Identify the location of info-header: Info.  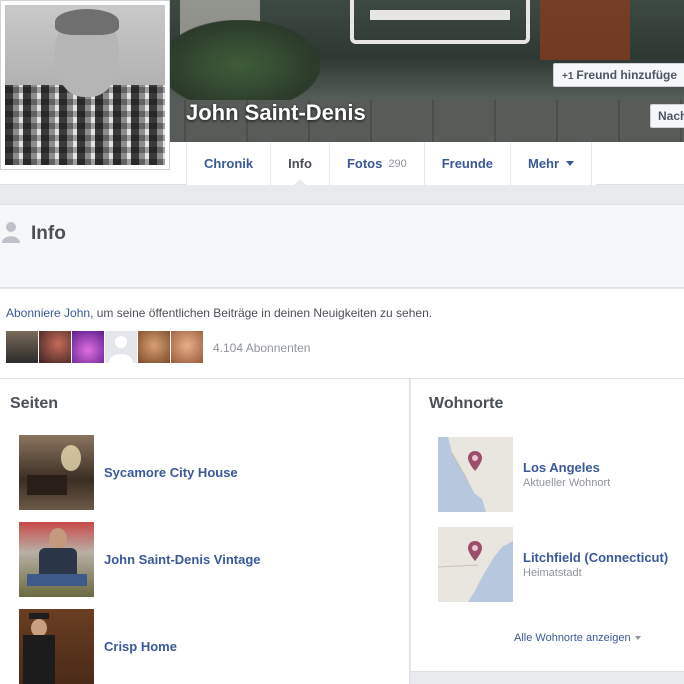
(342, 246).